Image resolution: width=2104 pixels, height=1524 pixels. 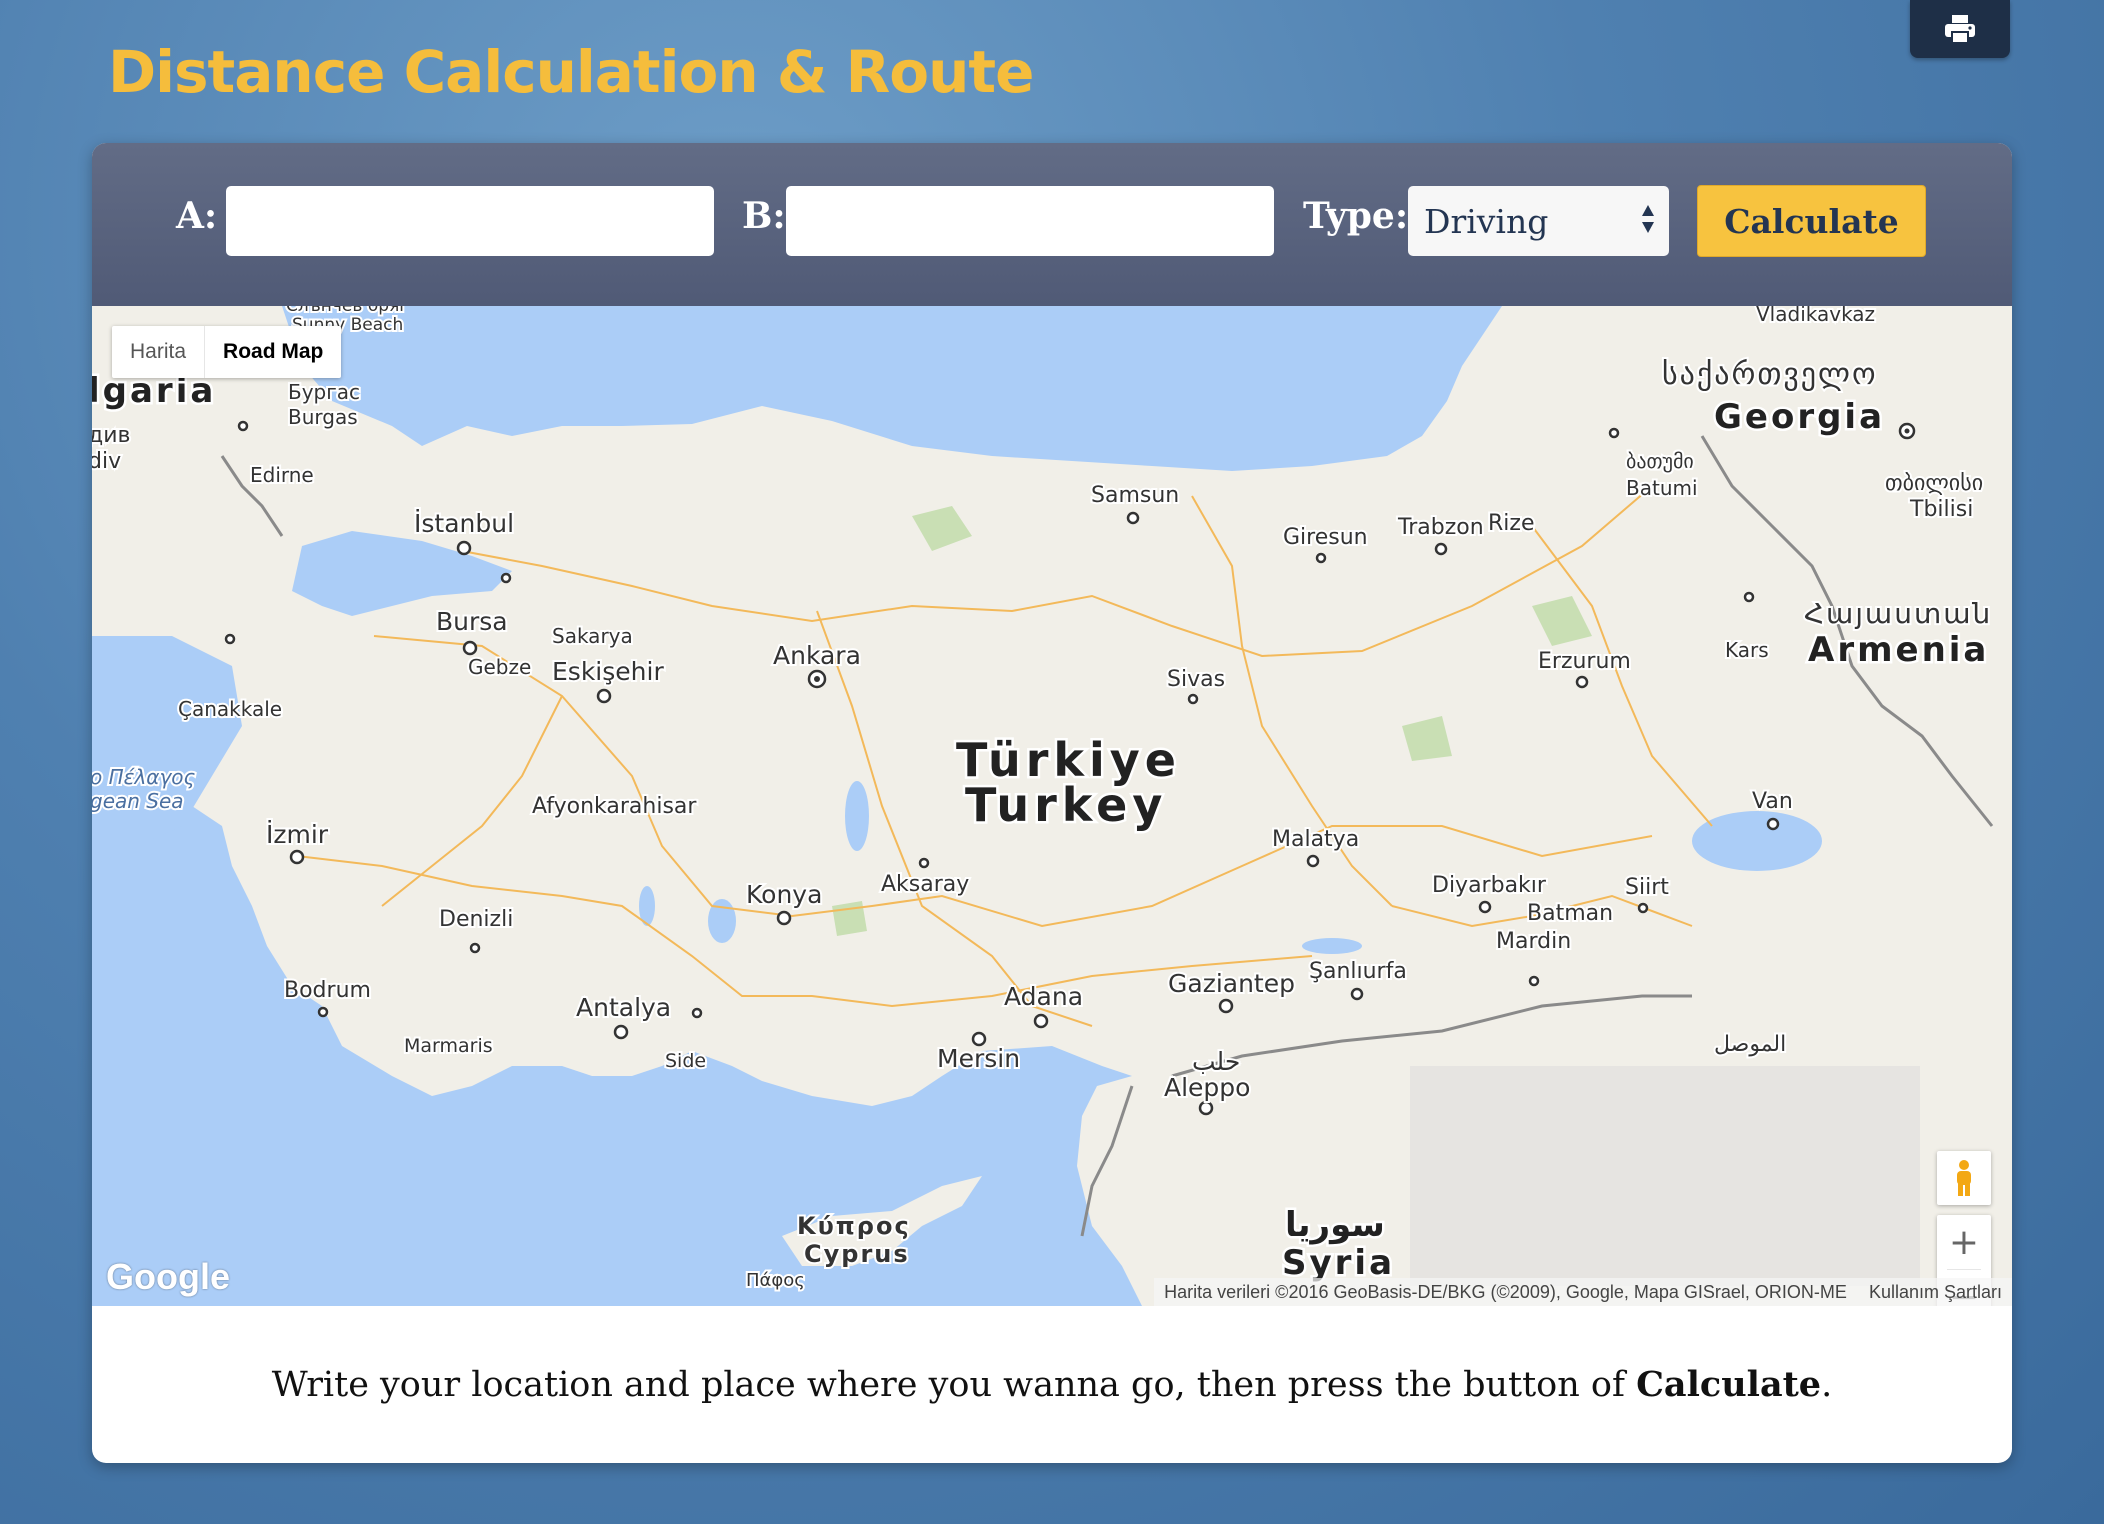 What do you see at coordinates (1486, 221) in the screenshot?
I see `travel-type-value: Driving` at bounding box center [1486, 221].